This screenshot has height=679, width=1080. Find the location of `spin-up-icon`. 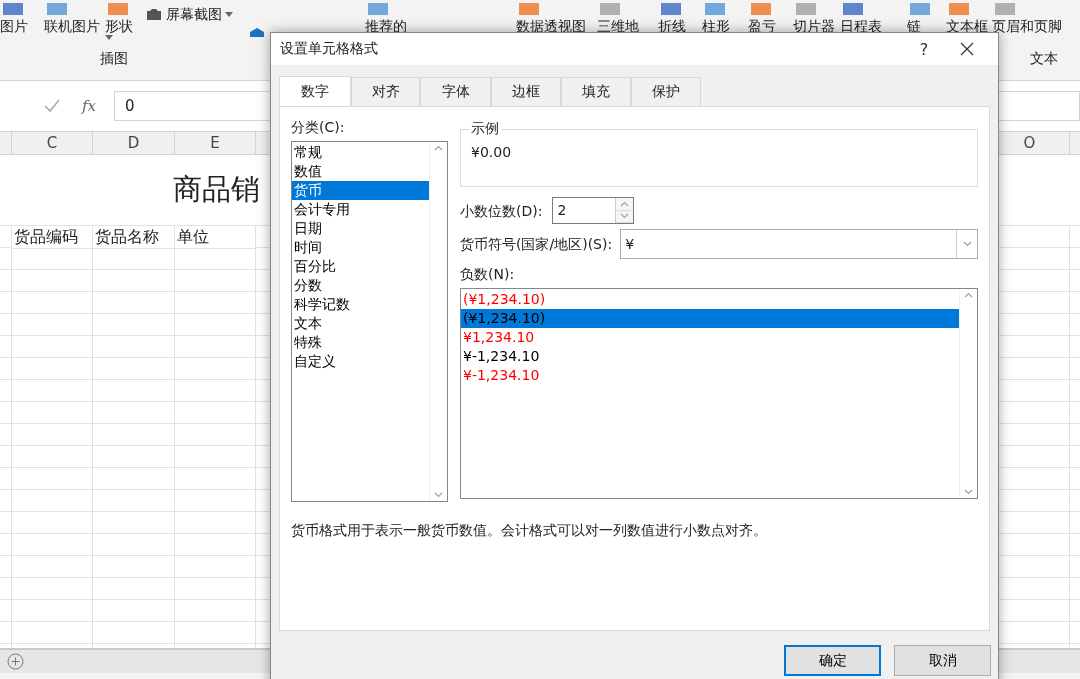

spin-up-icon is located at coordinates (625, 203).